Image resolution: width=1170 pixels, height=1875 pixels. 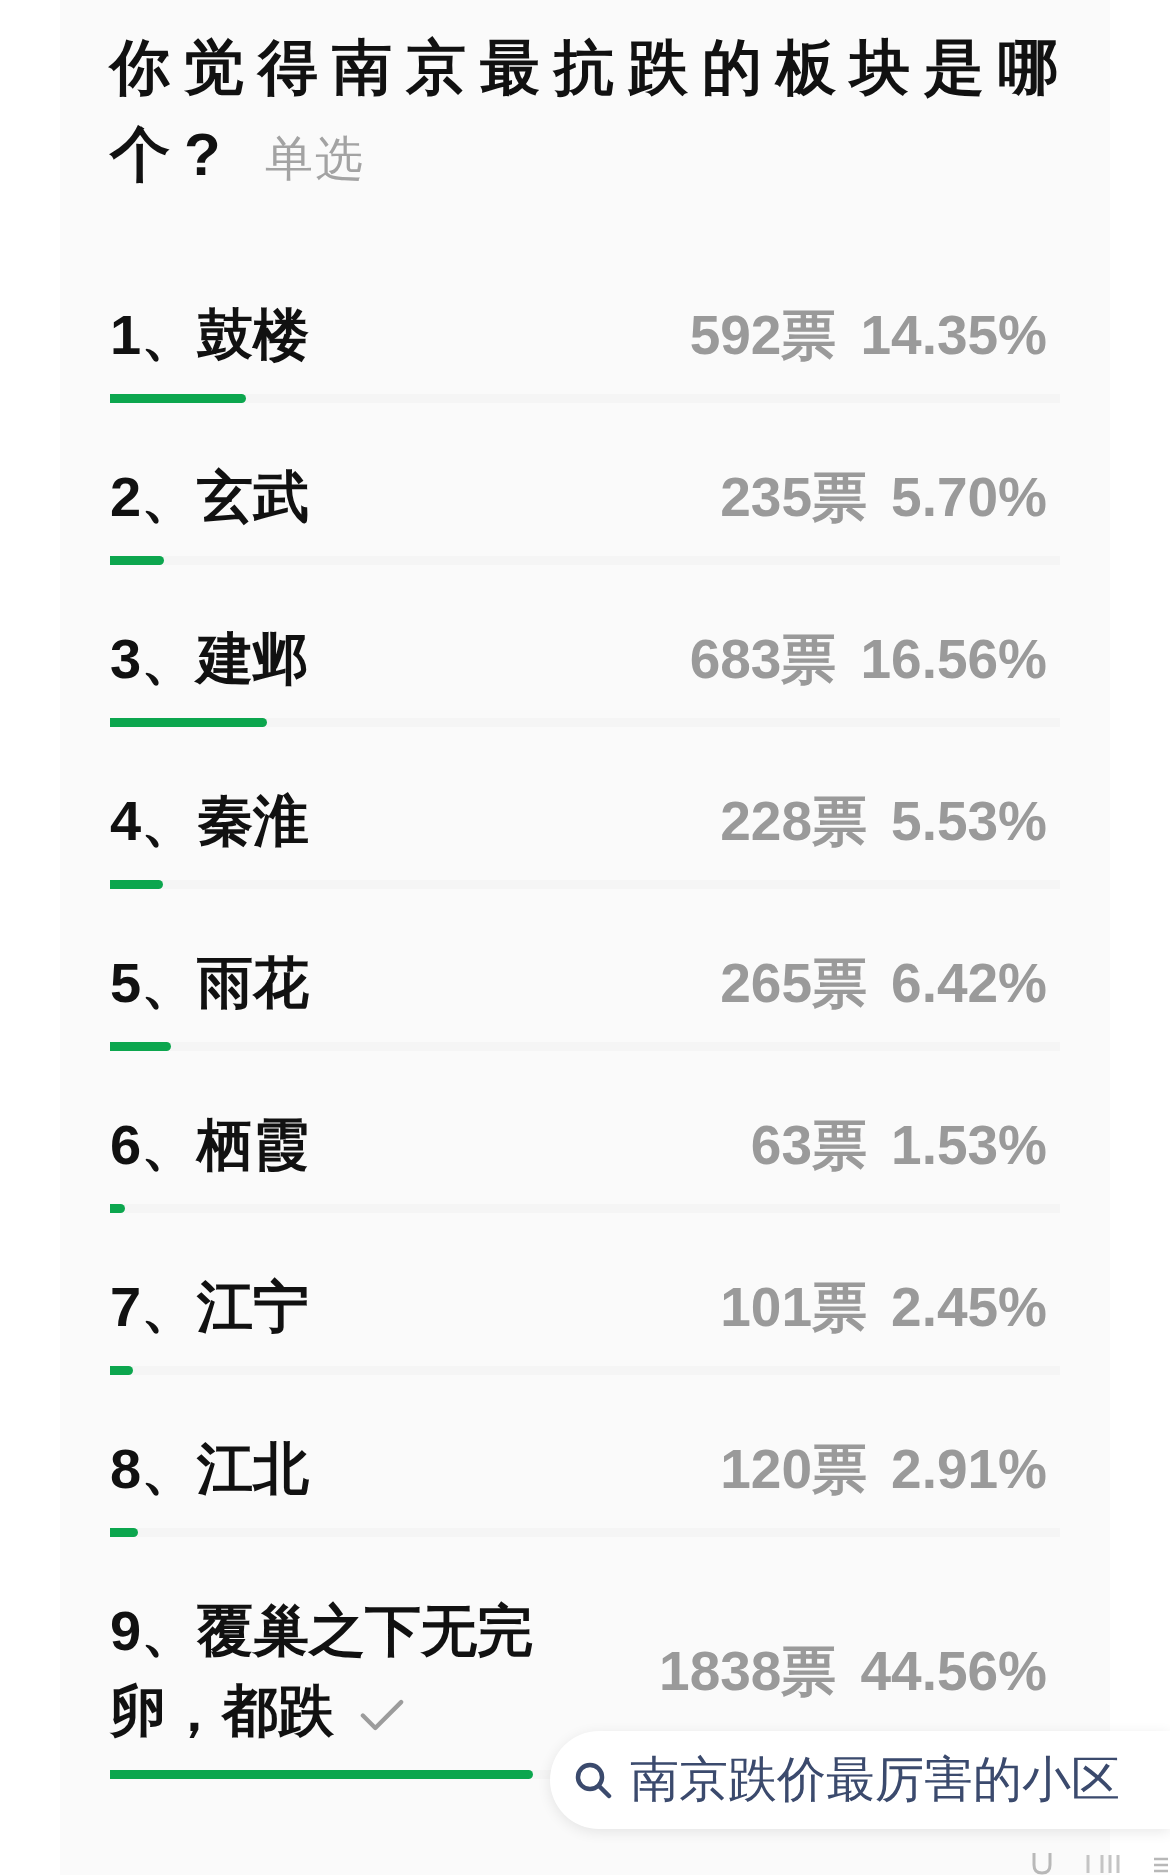 What do you see at coordinates (794, 983) in the screenshot?
I see `vote-count: 265票` at bounding box center [794, 983].